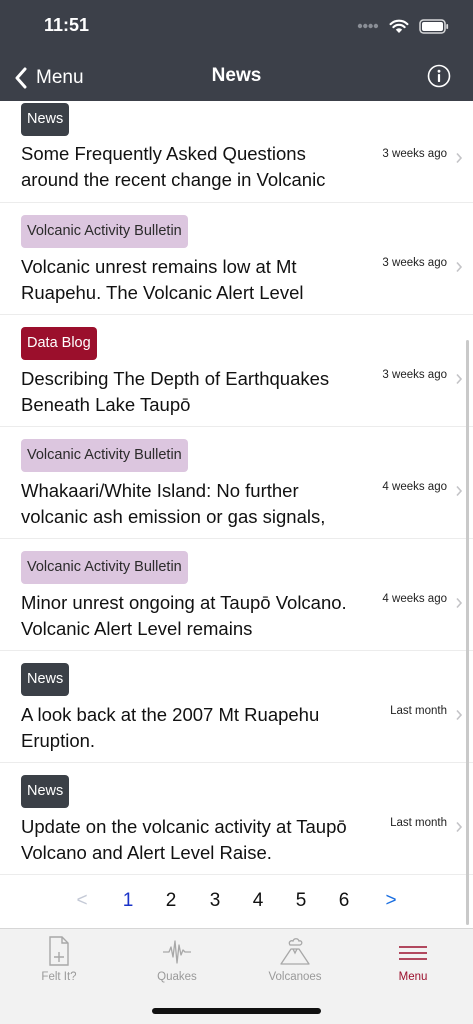  What do you see at coordinates (215, 901) in the screenshot?
I see `page-3-button: 3` at bounding box center [215, 901].